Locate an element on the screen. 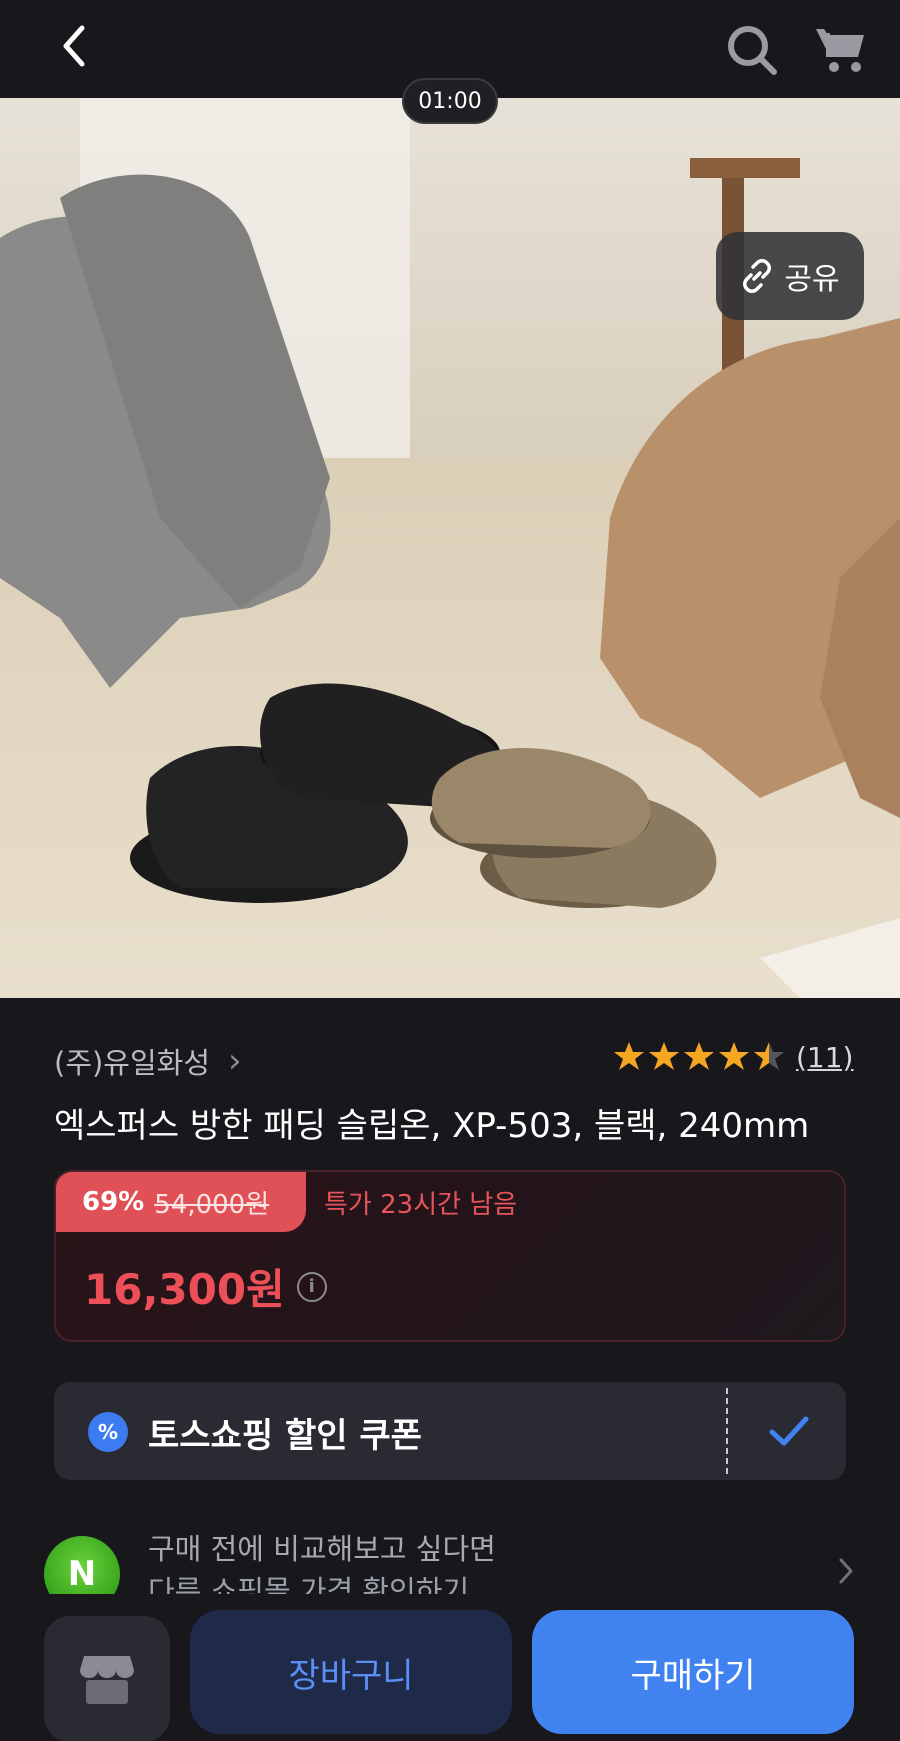 Image resolution: width=900 pixels, height=1741 pixels. chevron-left-icon is located at coordinates (74, 46).